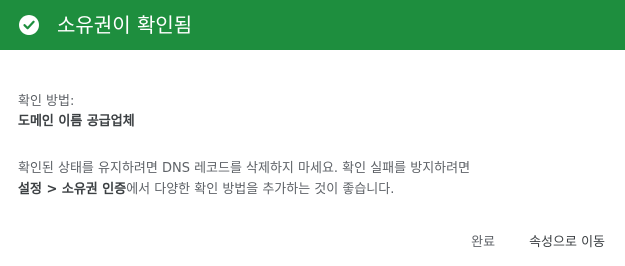 This screenshot has height=266, width=625. I want to click on go-to-property-button: 속성으로 이동, so click(567, 243).